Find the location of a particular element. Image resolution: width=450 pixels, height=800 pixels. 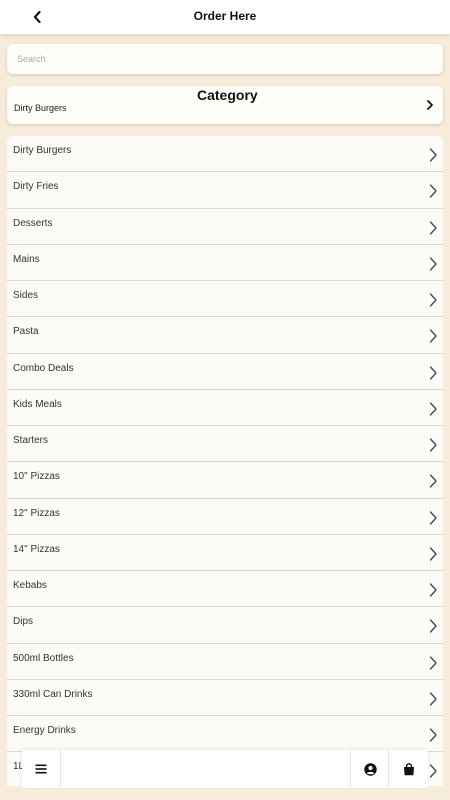

category-item-label: Pasta is located at coordinates (26, 332).